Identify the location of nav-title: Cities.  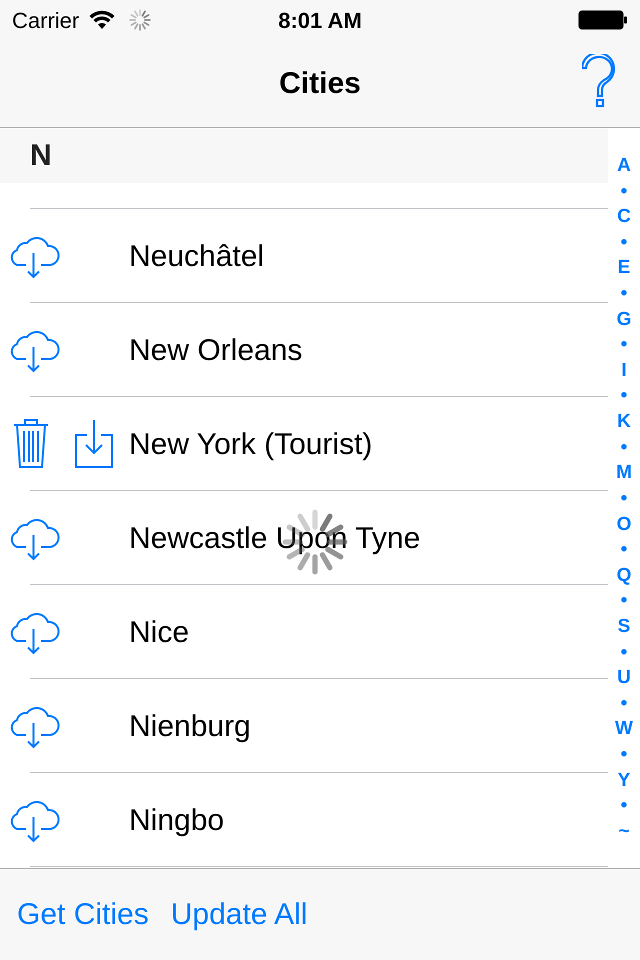
(320, 84).